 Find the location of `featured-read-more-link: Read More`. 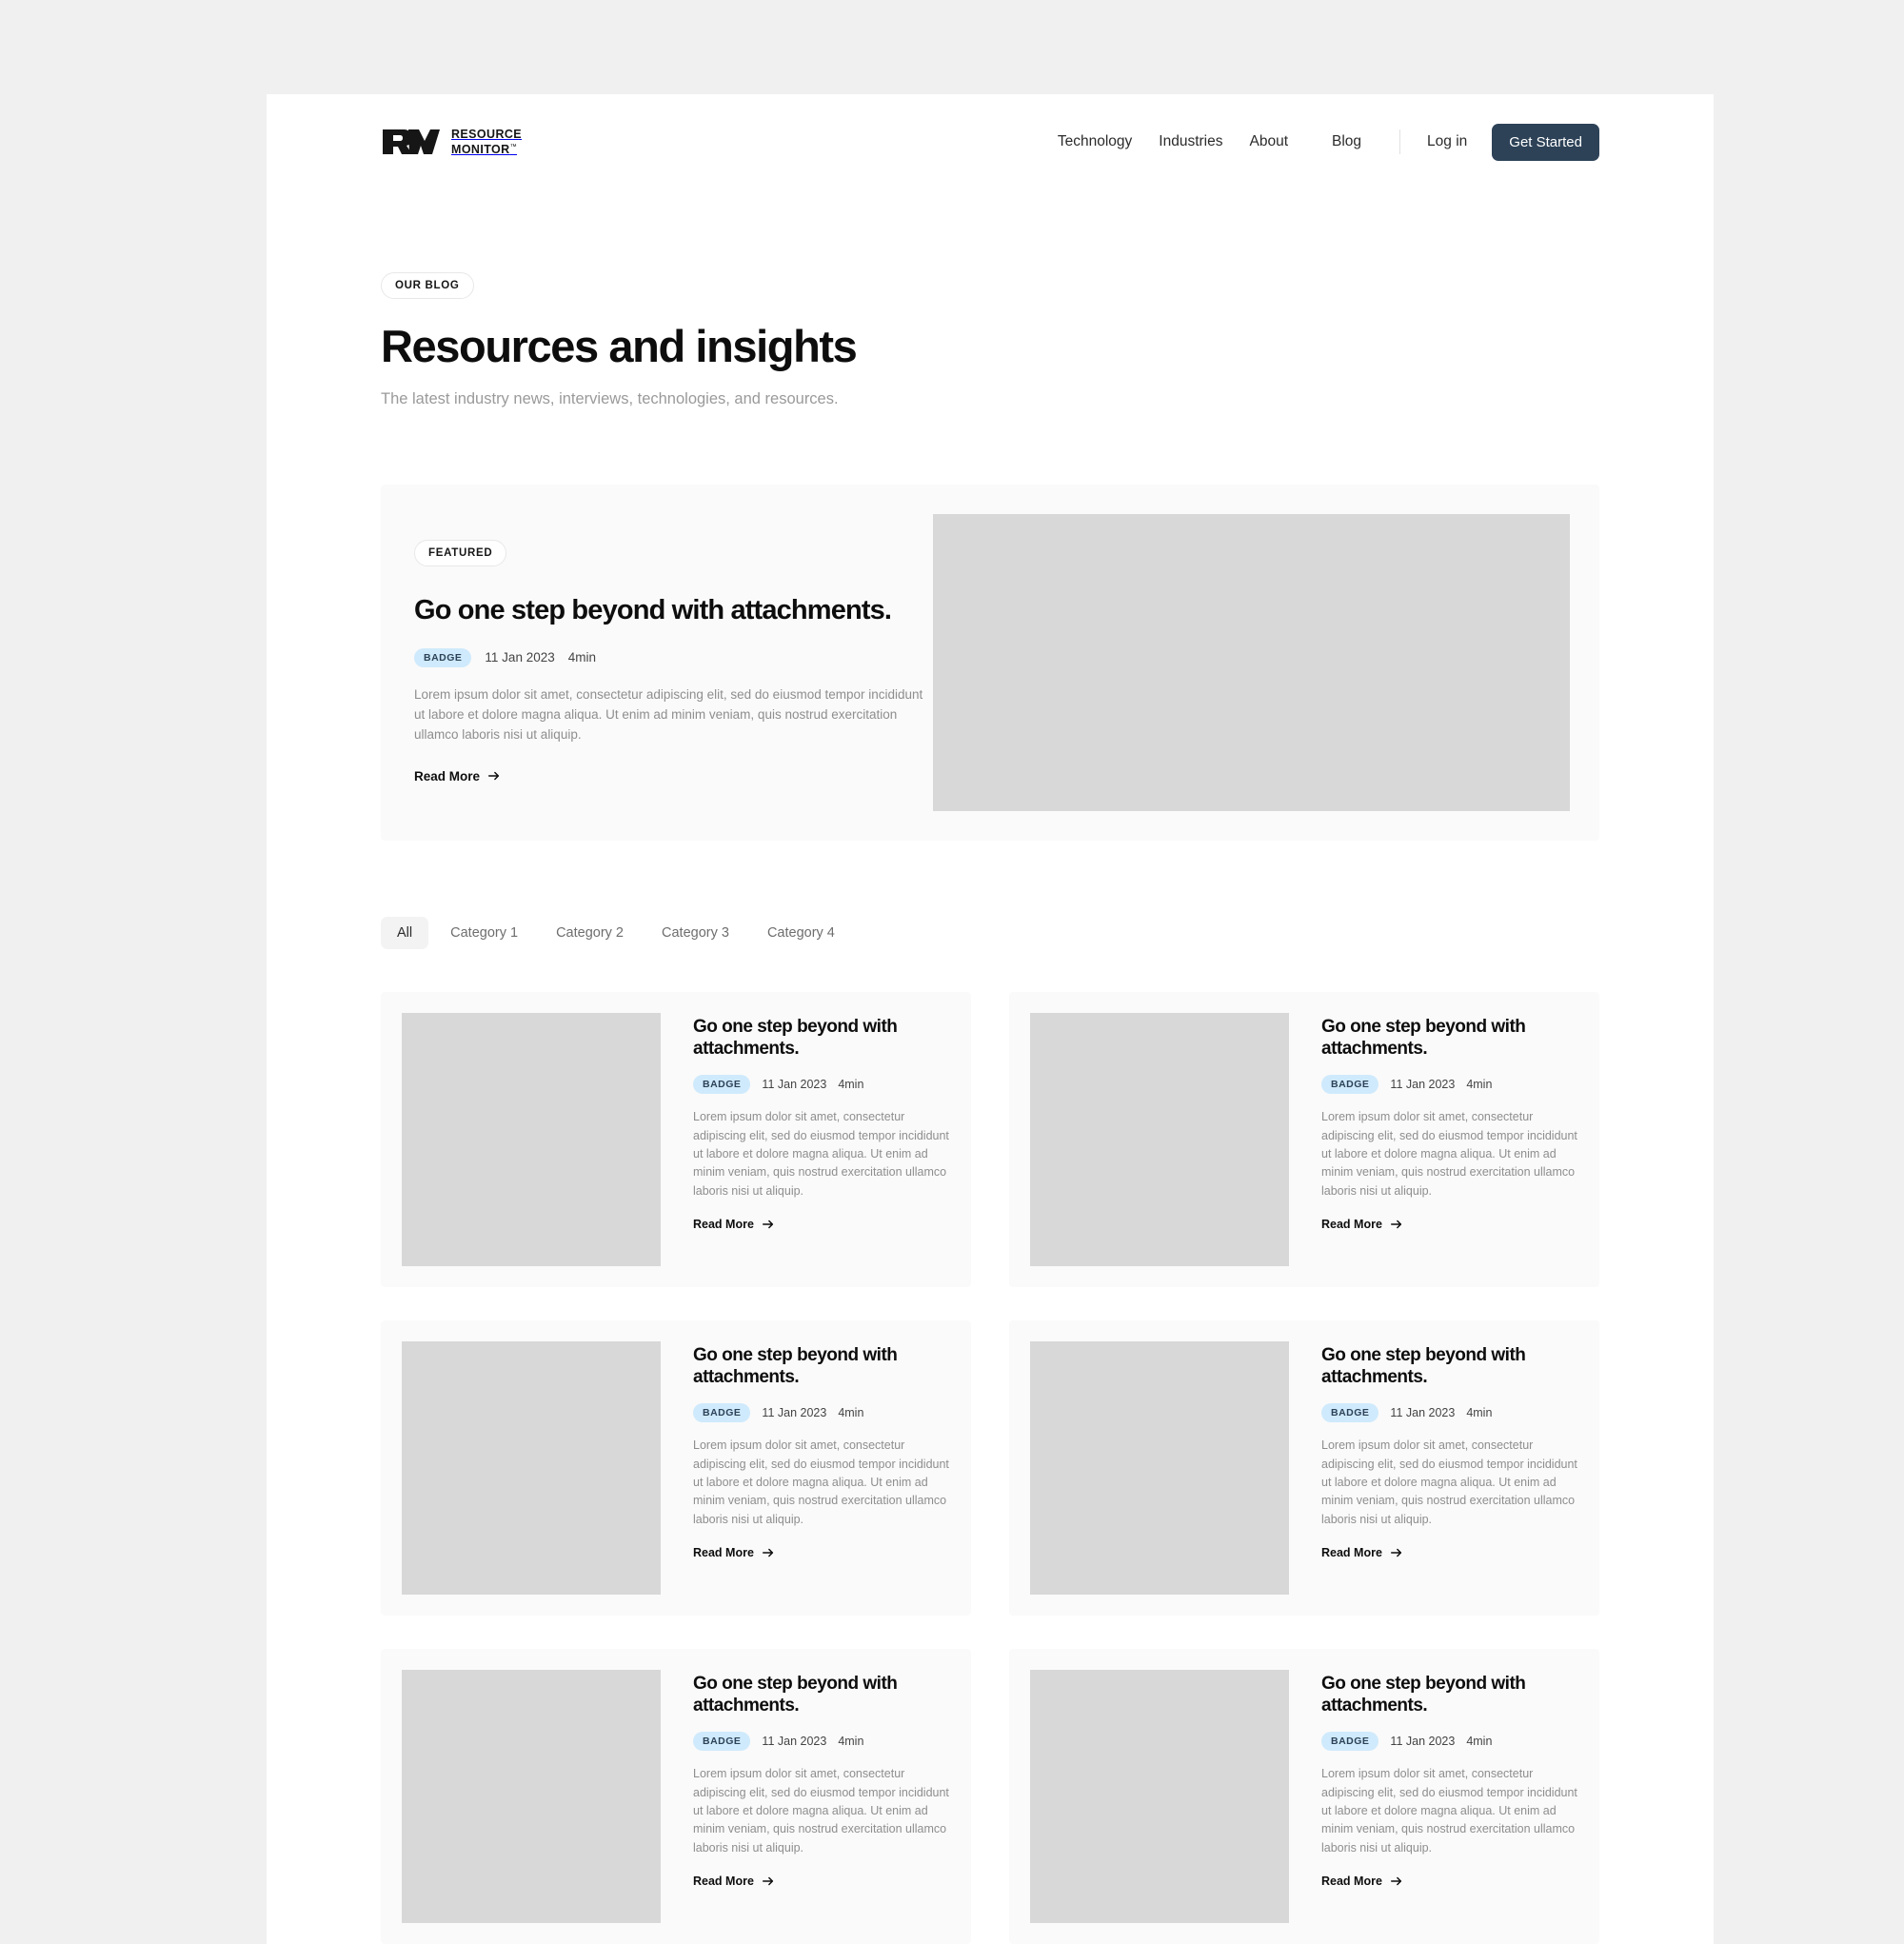

featured-read-more-link: Read More is located at coordinates (457, 777).